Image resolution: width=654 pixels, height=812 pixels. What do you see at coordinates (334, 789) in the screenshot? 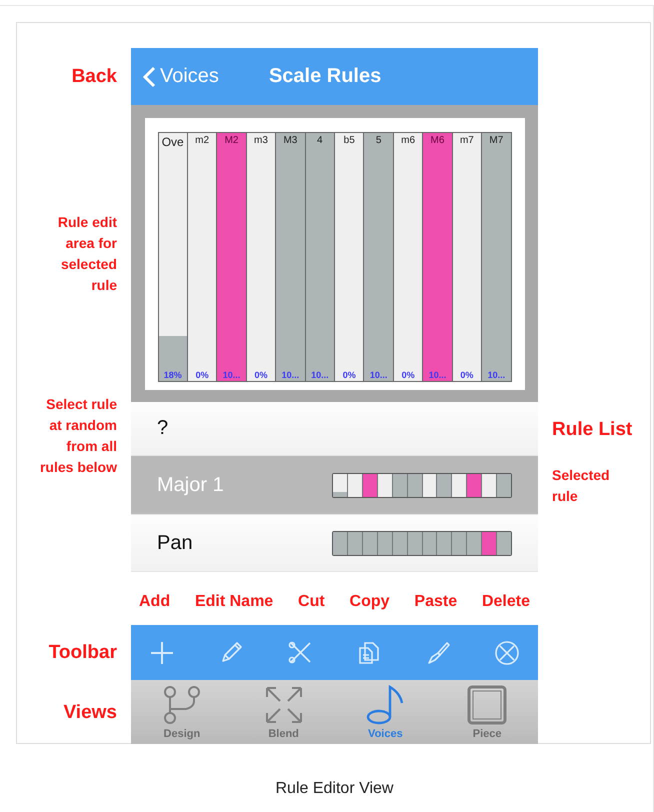
I see `figure-caption: Rule Editor View` at bounding box center [334, 789].